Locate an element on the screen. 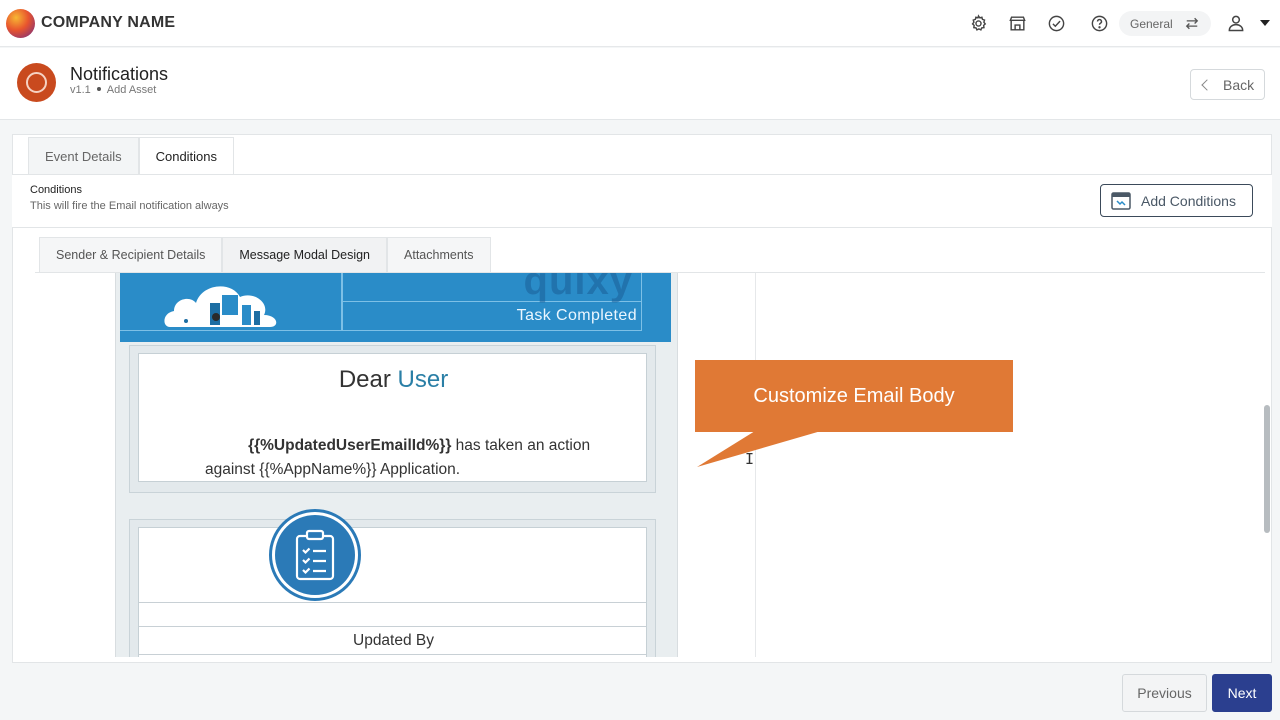 This screenshot has width=1280, height=720. clipboard-icon is located at coordinates (315, 555).